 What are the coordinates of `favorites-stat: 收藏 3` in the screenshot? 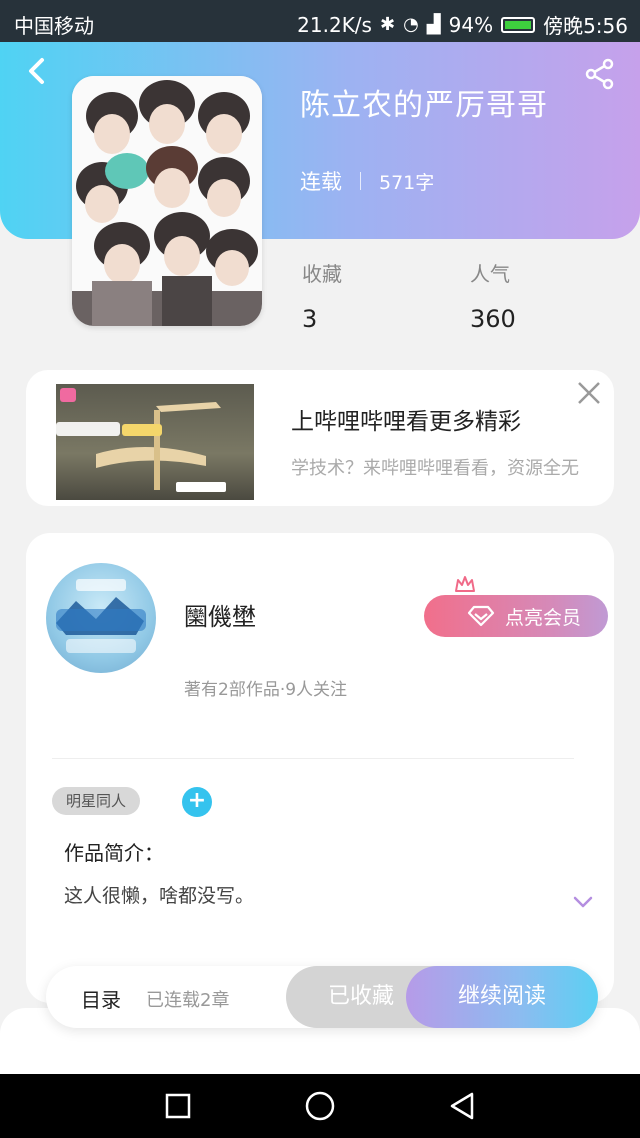 It's located at (322, 295).